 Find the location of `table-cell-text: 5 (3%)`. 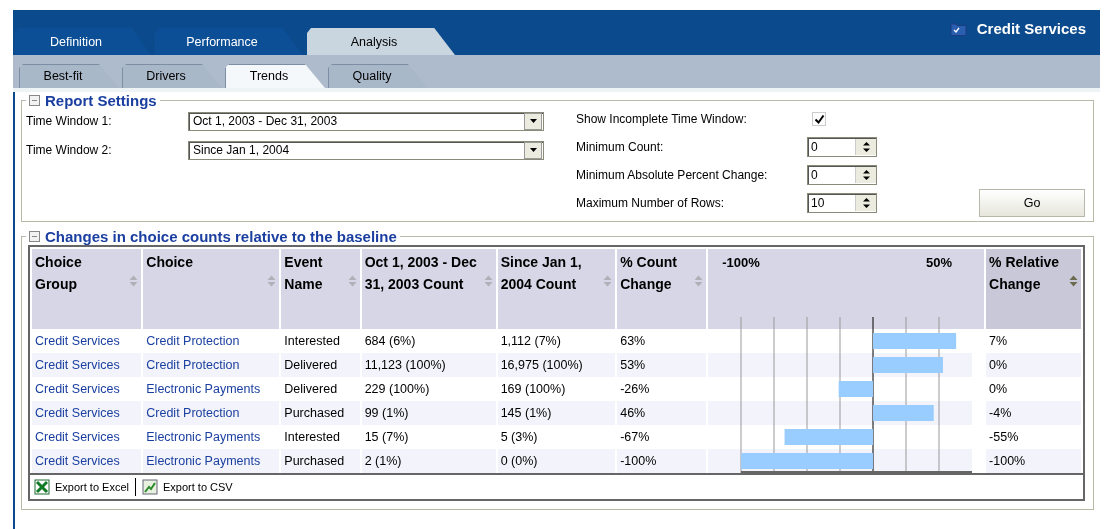

table-cell-text: 5 (3%) is located at coordinates (519, 437).